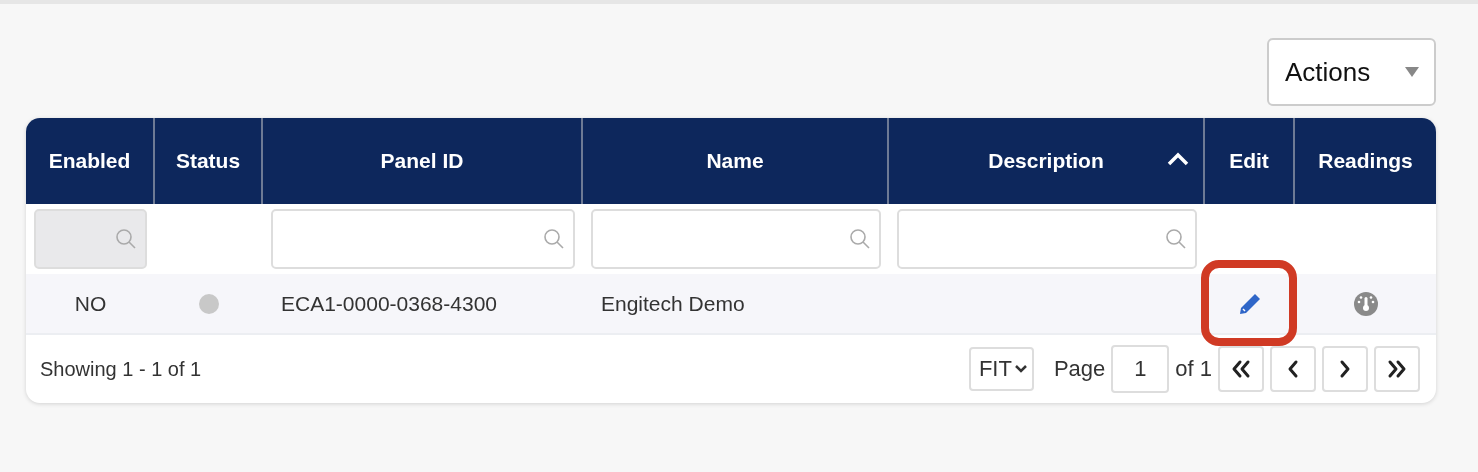 This screenshot has width=1478, height=472. Describe the element at coordinates (89, 161) in the screenshot. I see `column-header: Enabled` at that location.